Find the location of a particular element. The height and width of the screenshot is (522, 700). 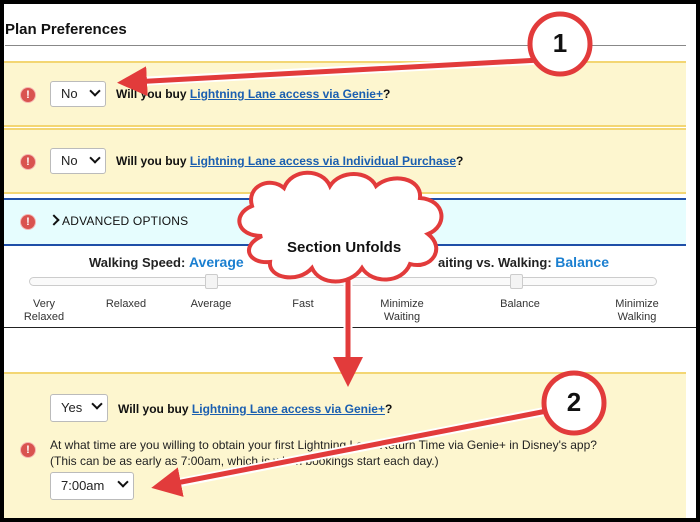

tick-label: Very Relaxed is located at coordinates (44, 310).